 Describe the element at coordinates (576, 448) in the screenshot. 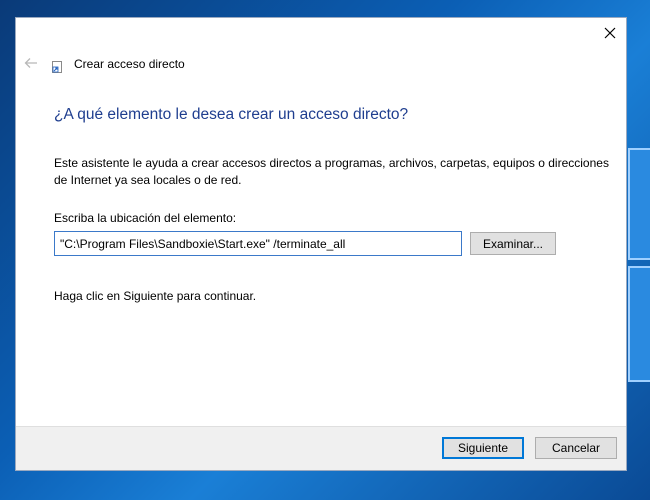

I see `cancel-button: Cancelar` at that location.